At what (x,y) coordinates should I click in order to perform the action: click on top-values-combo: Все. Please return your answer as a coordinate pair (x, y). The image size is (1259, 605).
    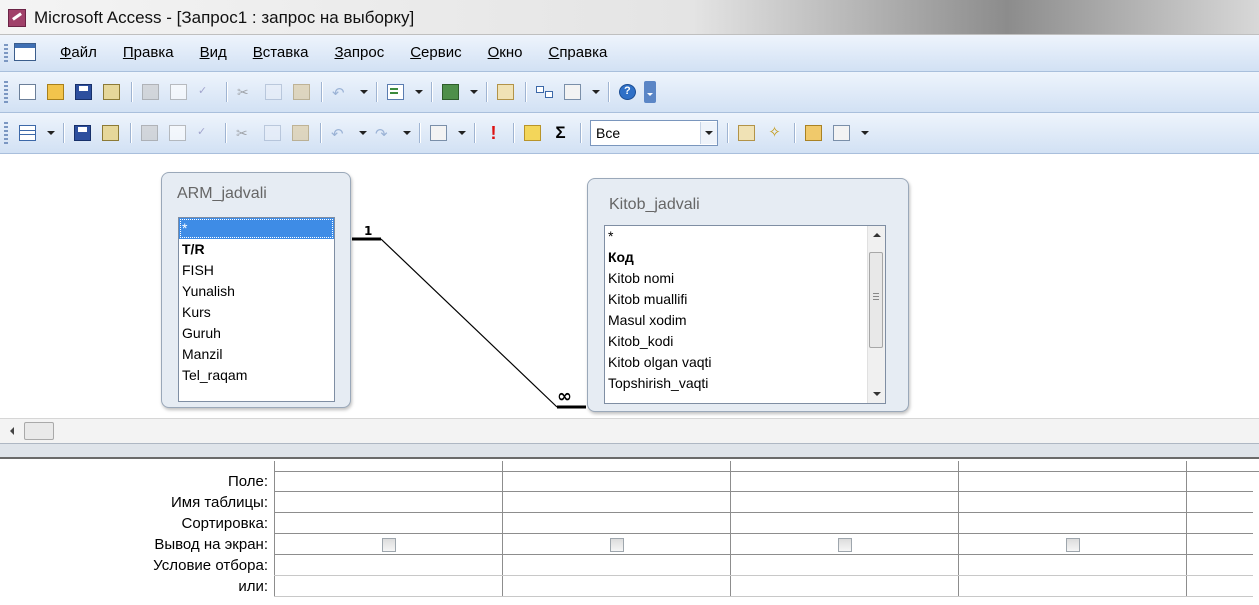
    Looking at the image, I should click on (654, 133).